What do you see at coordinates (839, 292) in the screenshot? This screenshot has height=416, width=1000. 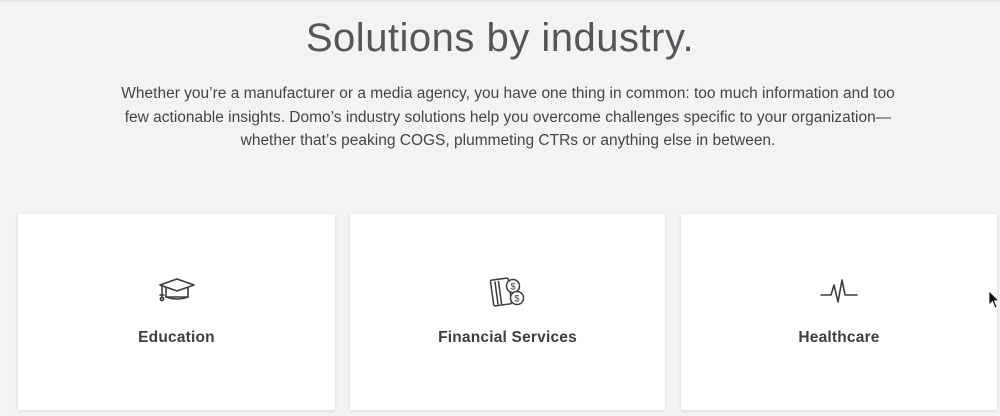 I see `heartbeat-line-icon` at bounding box center [839, 292].